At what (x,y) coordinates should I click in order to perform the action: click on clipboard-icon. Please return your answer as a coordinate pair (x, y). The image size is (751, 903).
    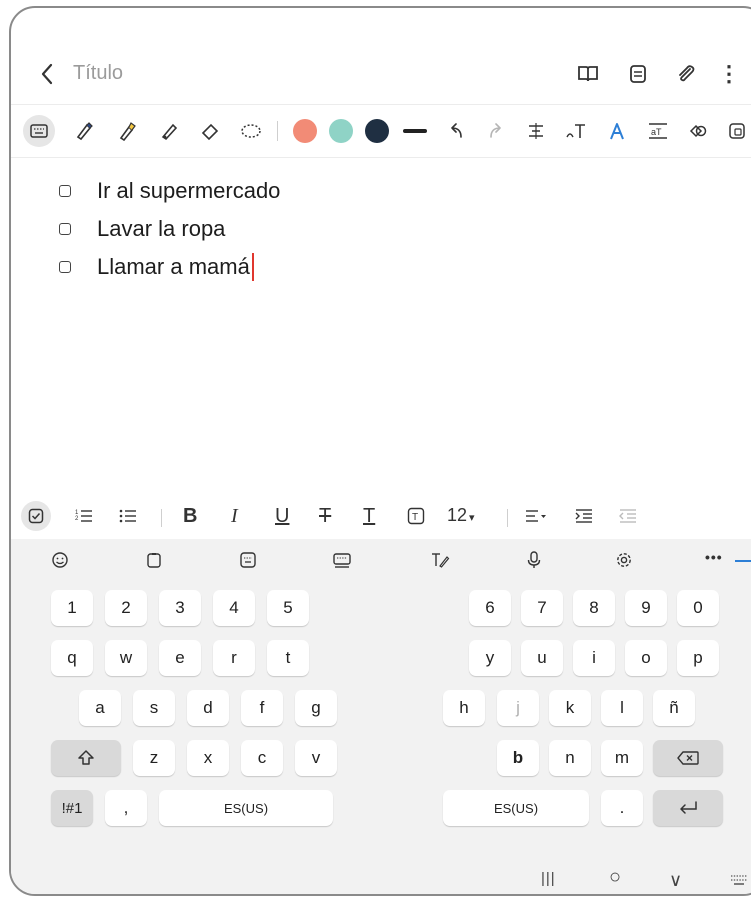
    Looking at the image, I should click on (154, 560).